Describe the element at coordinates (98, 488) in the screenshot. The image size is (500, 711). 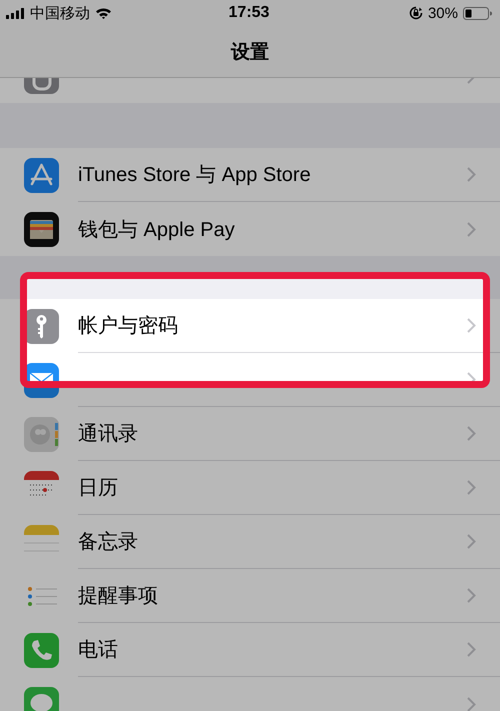
I see `row-label: 日历` at that location.